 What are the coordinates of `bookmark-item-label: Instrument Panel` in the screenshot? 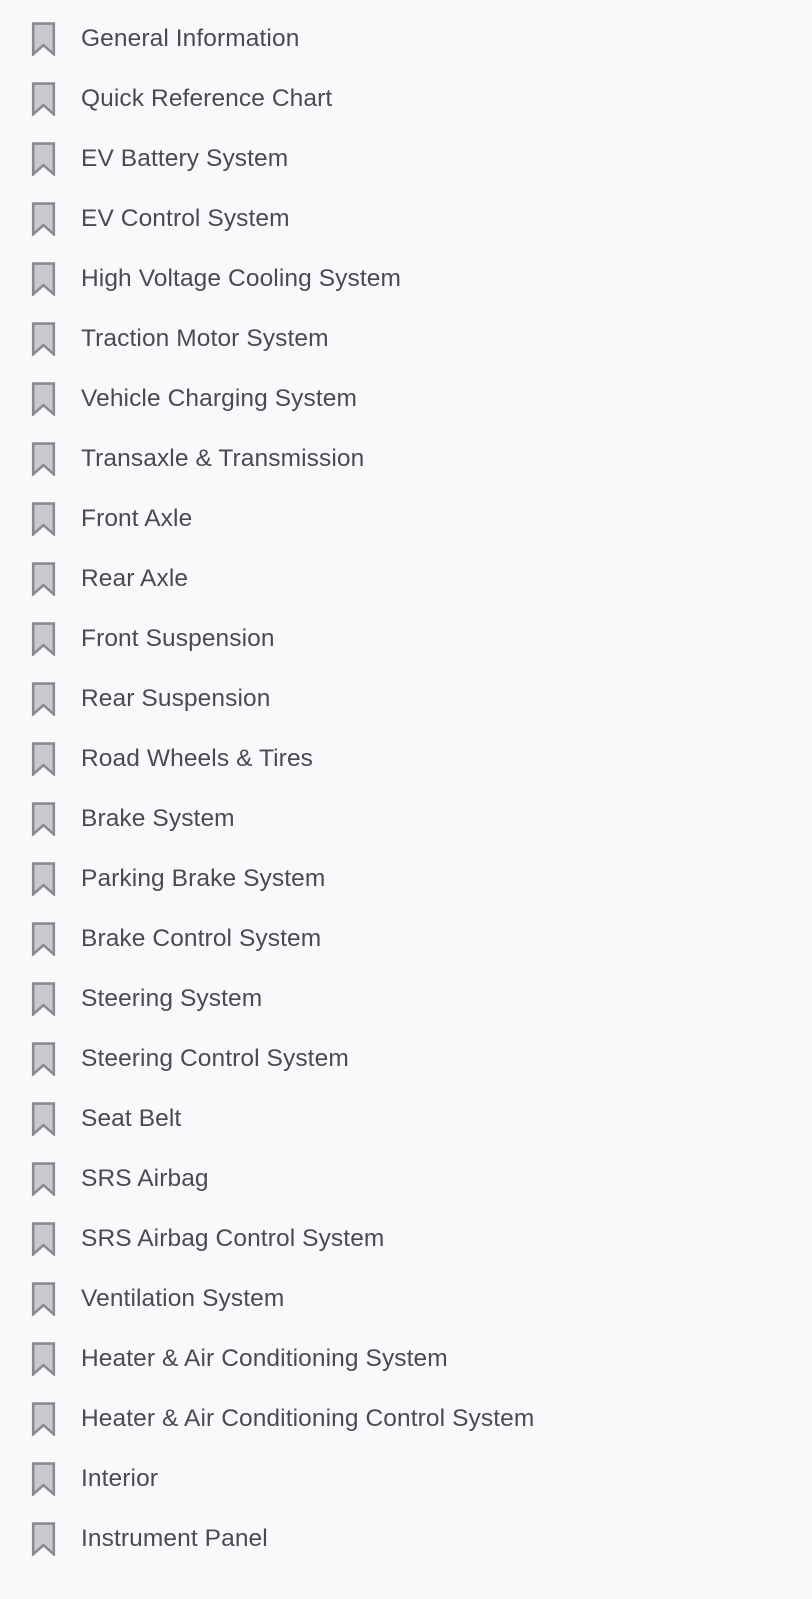 It's located at (174, 1538).